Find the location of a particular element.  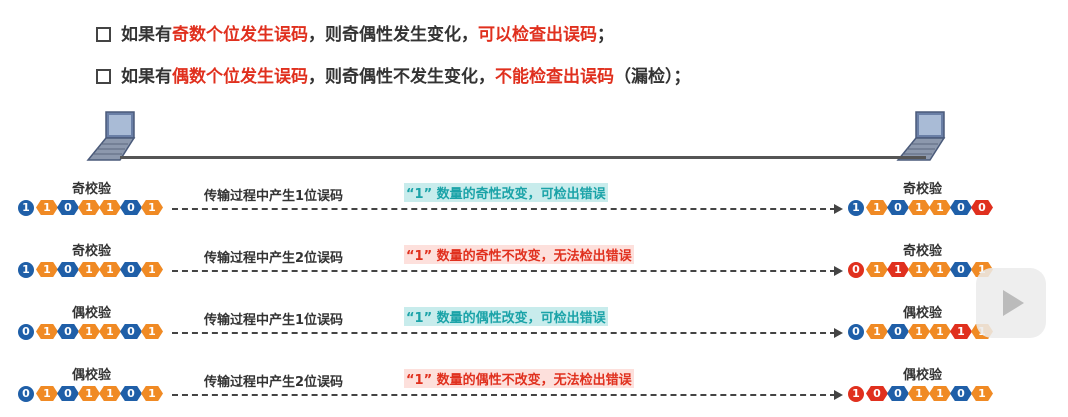

bullet-even-errors: 如果有偶数个位发生误码，则奇偶性不发生变化，不能检查出误码（漏检）； is located at coordinates (393, 74).